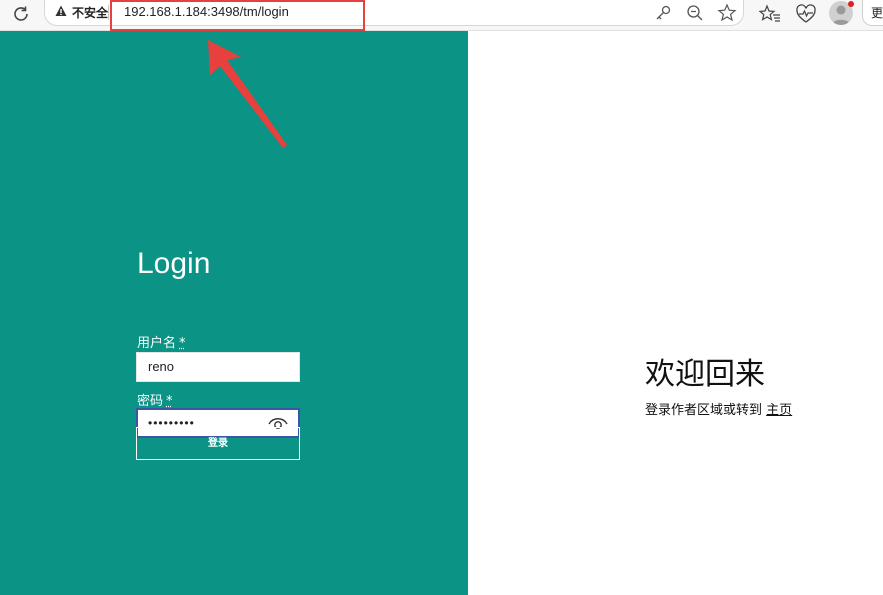  What do you see at coordinates (161, 366) in the screenshot?
I see `username-value: reno` at bounding box center [161, 366].